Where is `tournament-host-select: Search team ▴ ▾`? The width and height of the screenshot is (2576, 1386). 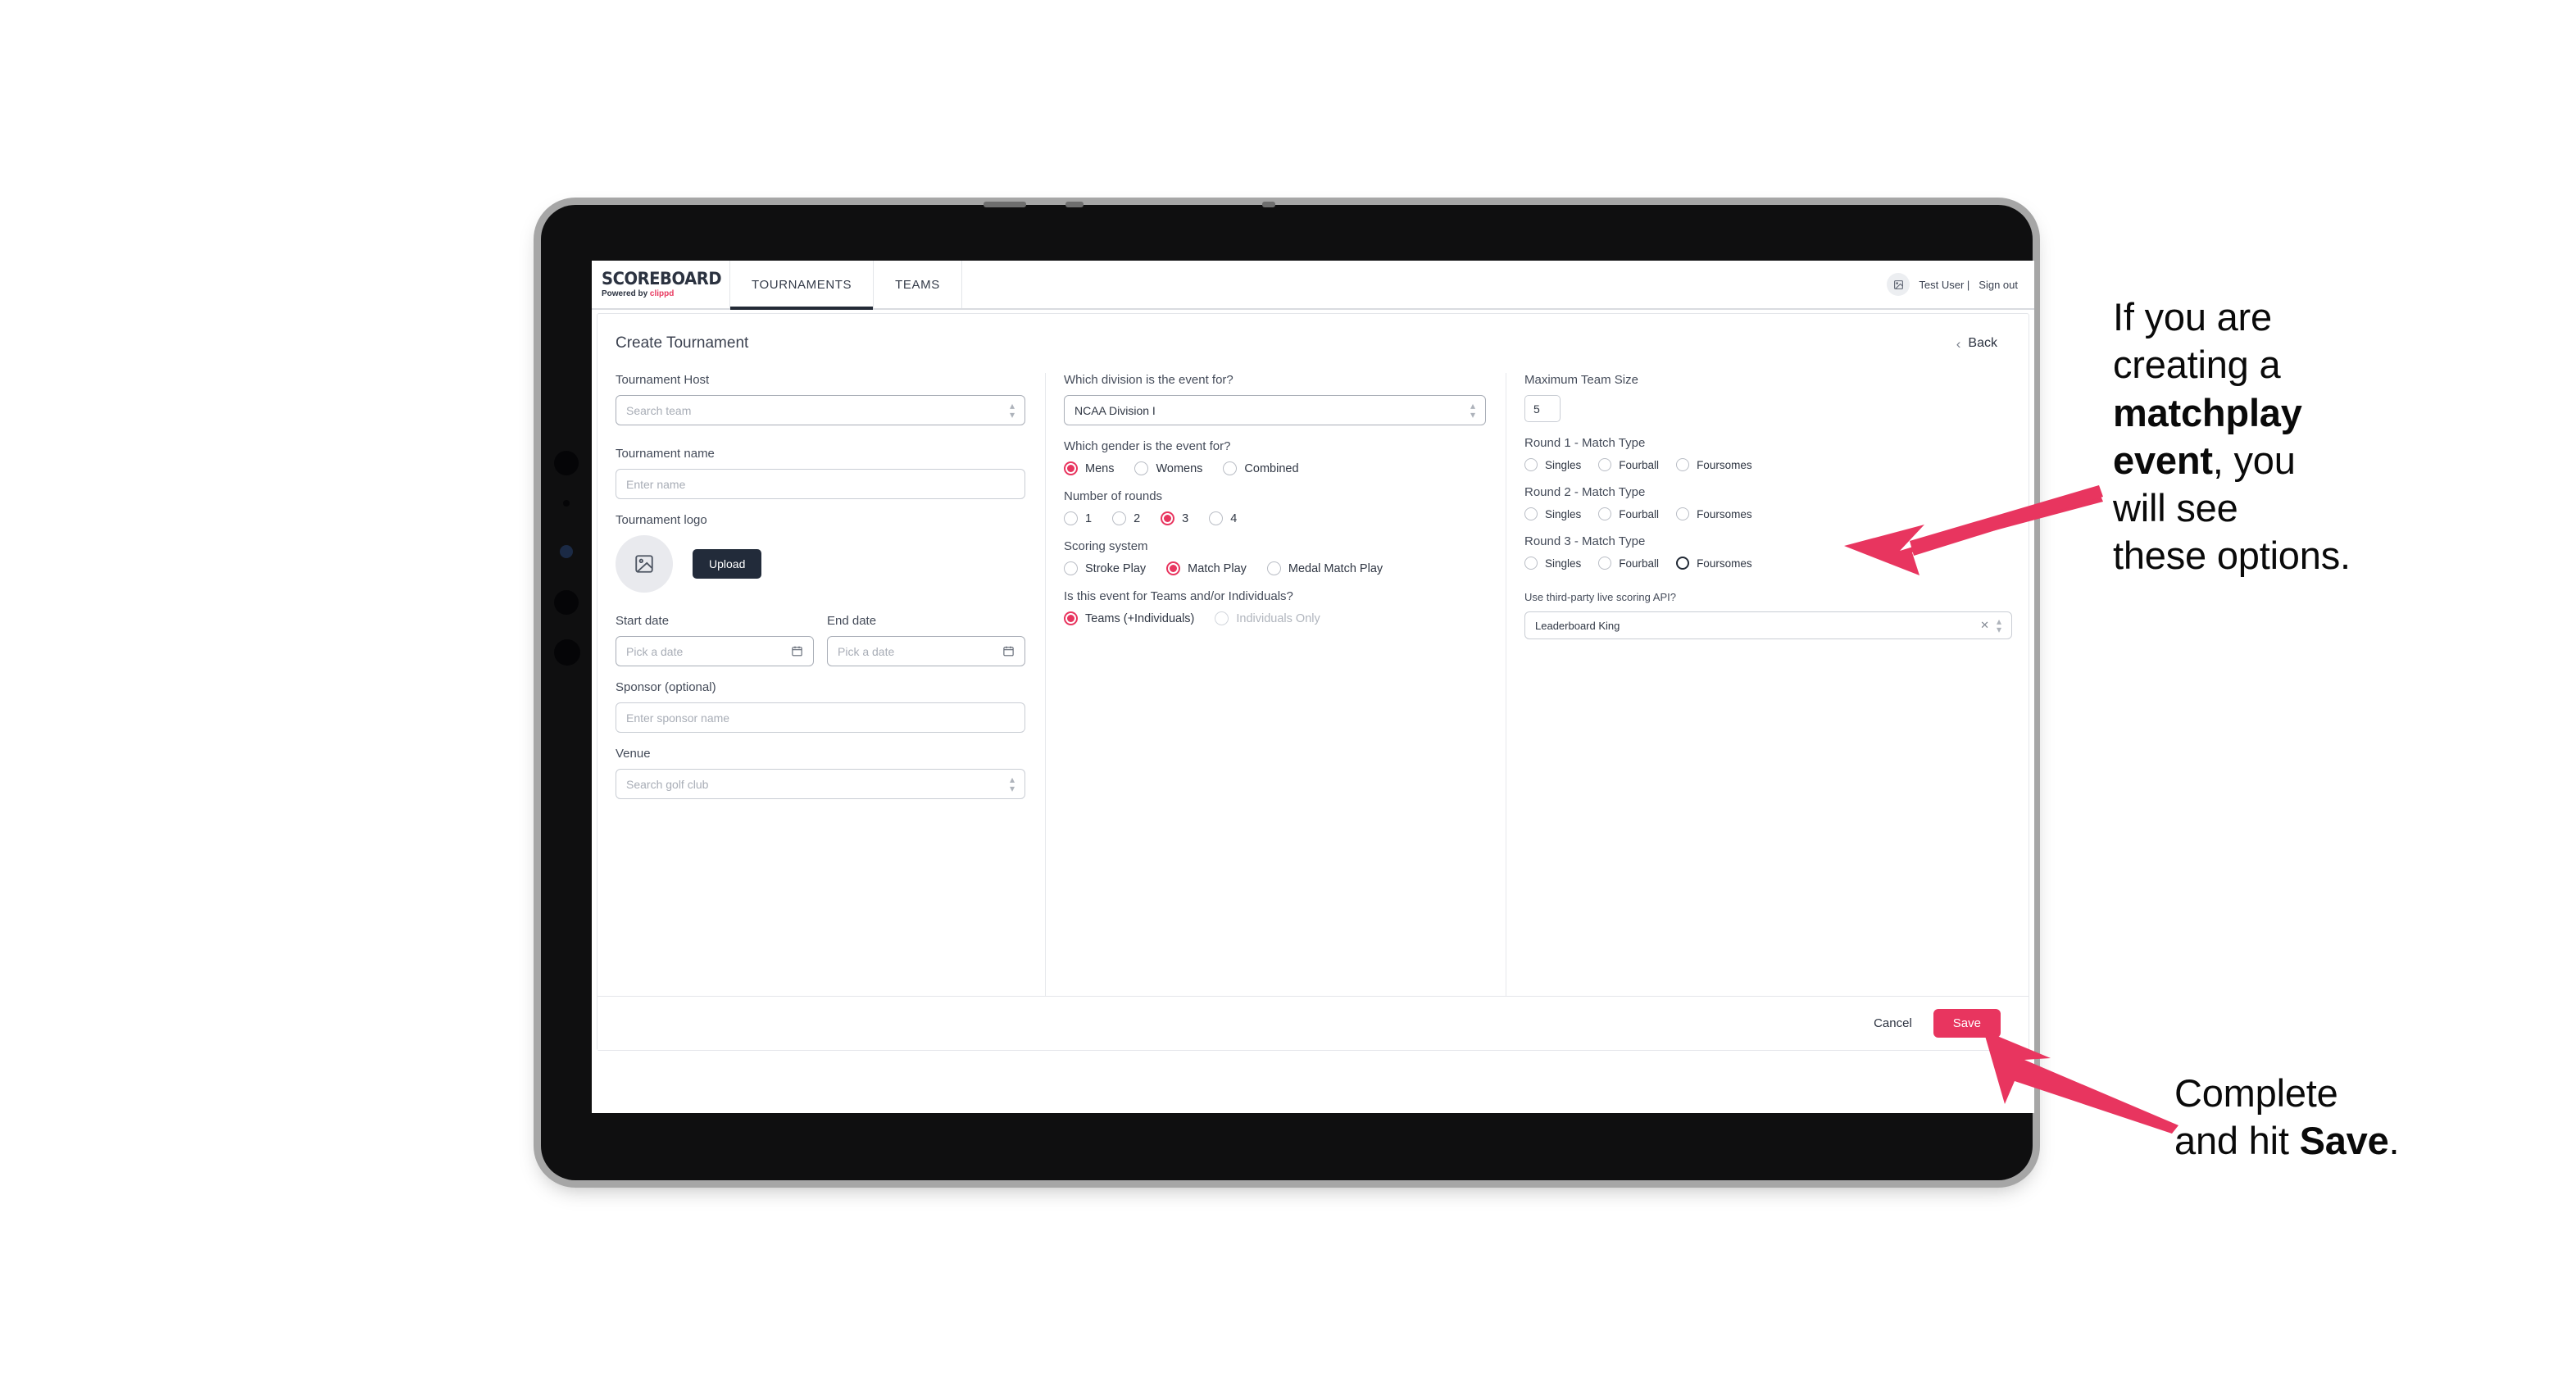 tournament-host-select: Search team ▴ ▾ is located at coordinates (820, 410).